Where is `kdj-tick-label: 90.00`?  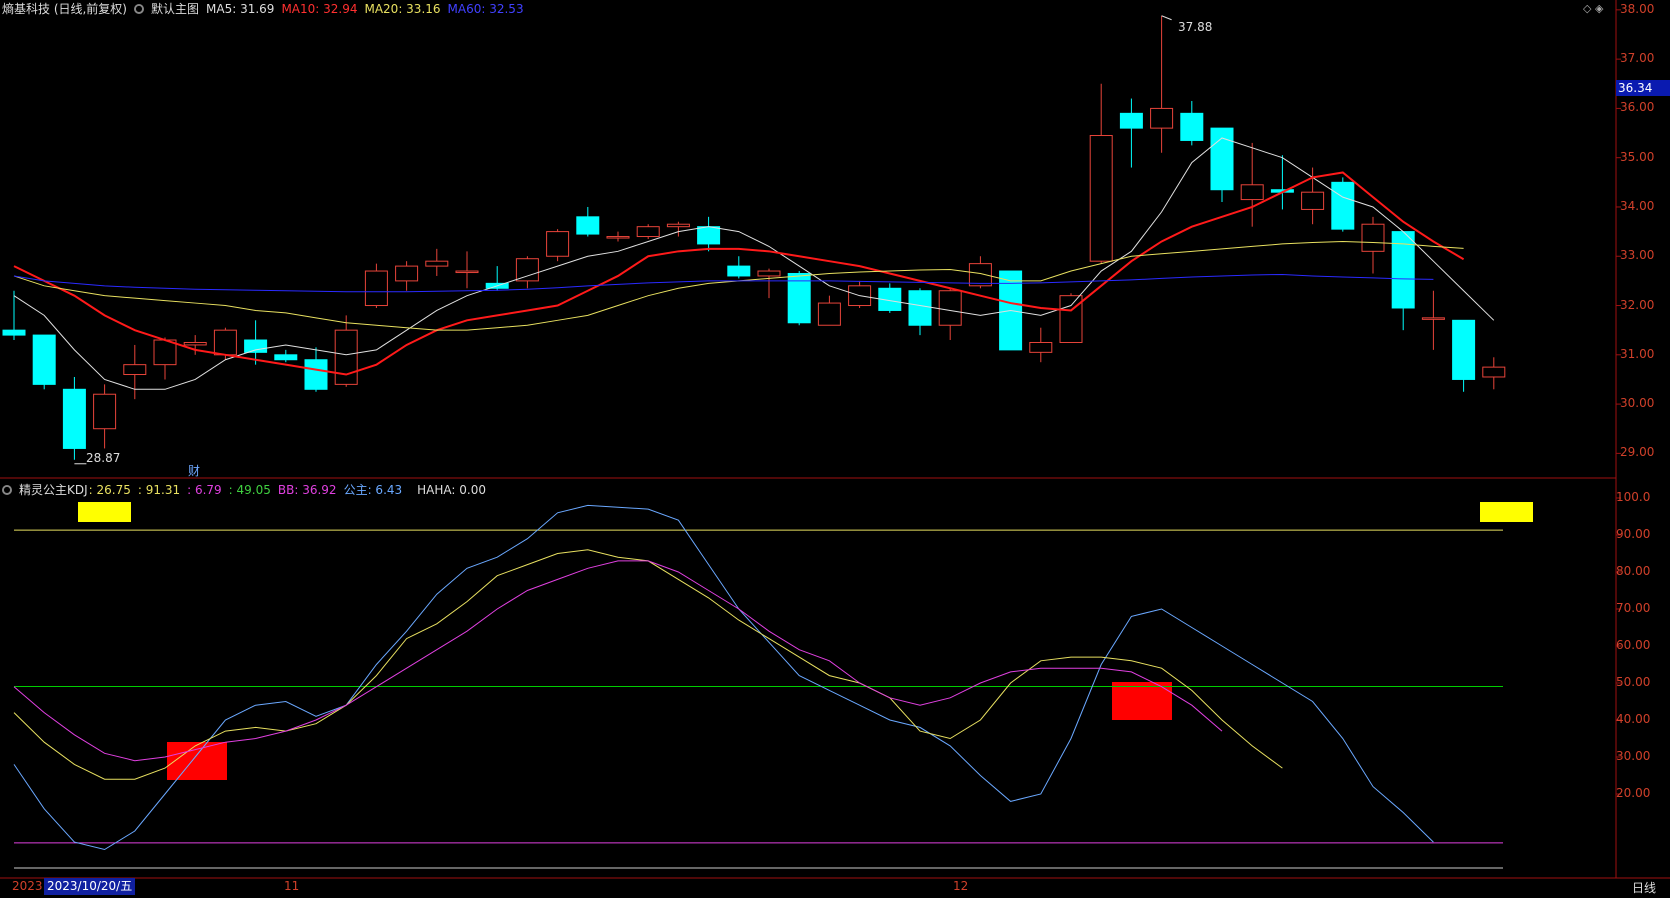
kdj-tick-label: 90.00 is located at coordinates (1633, 534).